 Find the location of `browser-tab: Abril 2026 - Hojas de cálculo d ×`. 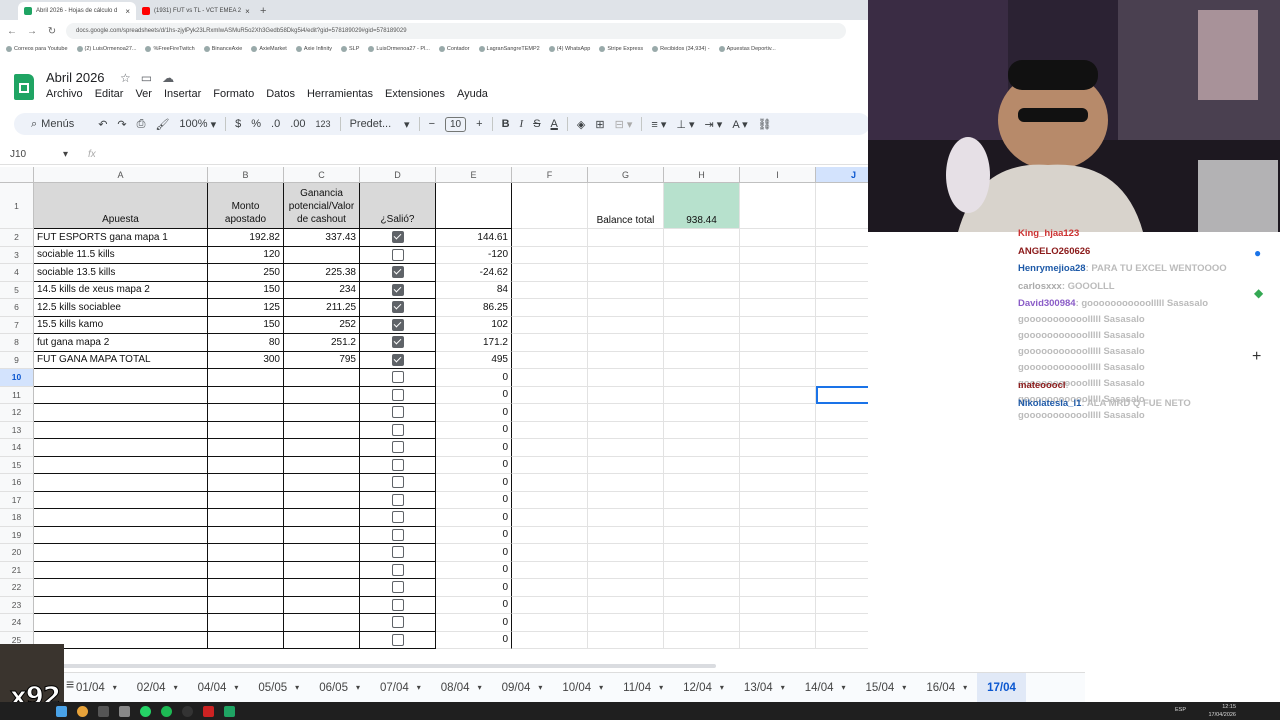

browser-tab: Abril 2026 - Hojas de cálculo d × is located at coordinates (77, 11).